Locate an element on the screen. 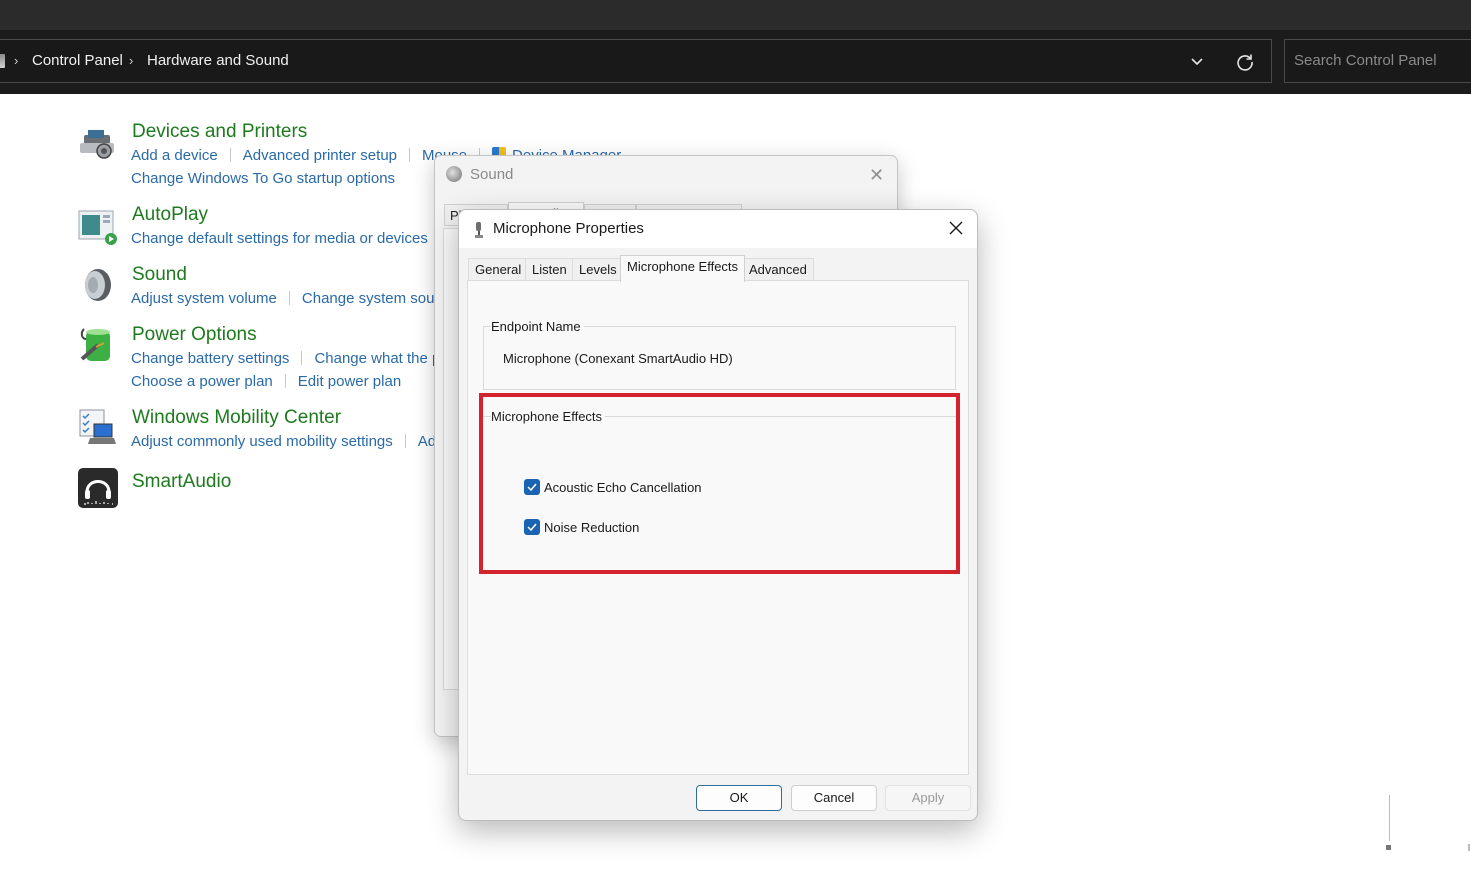 This screenshot has width=1471, height=869. ok-button: OK is located at coordinates (739, 798).